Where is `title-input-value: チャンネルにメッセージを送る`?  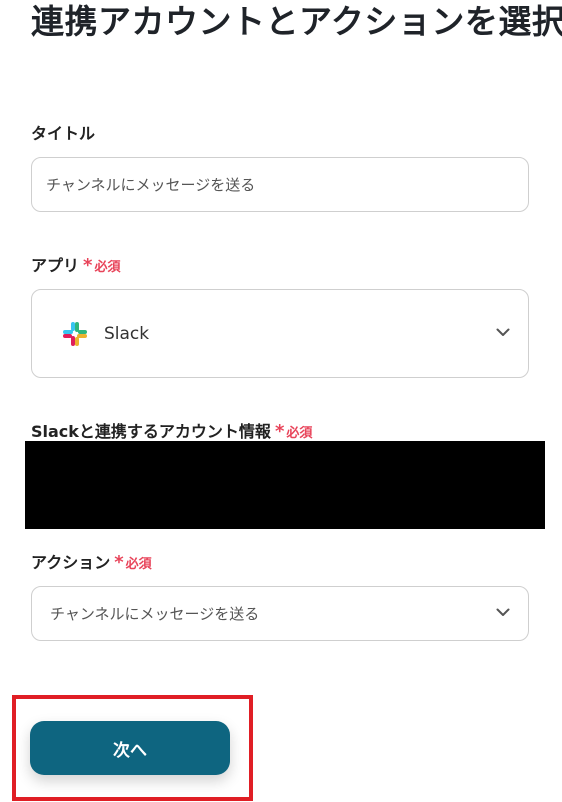
title-input-value: チャンネルにメッセージを送る is located at coordinates (151, 185).